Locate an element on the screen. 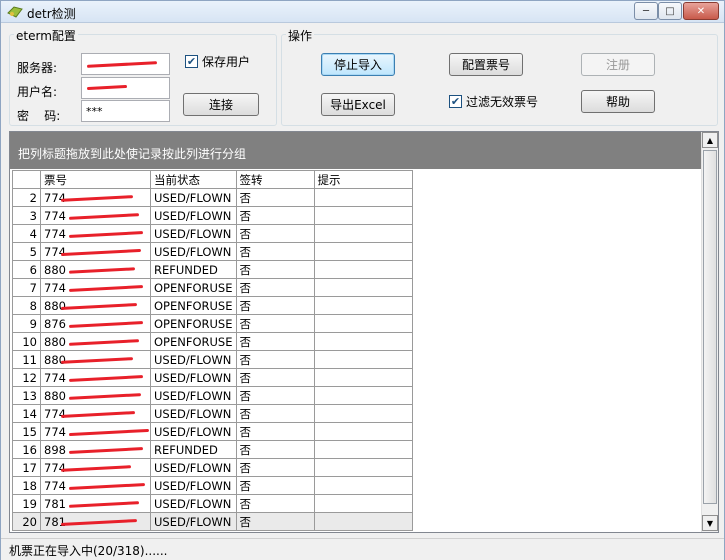 This screenshot has height=560, width=725. window-title: detr检测 is located at coordinates (51, 14).